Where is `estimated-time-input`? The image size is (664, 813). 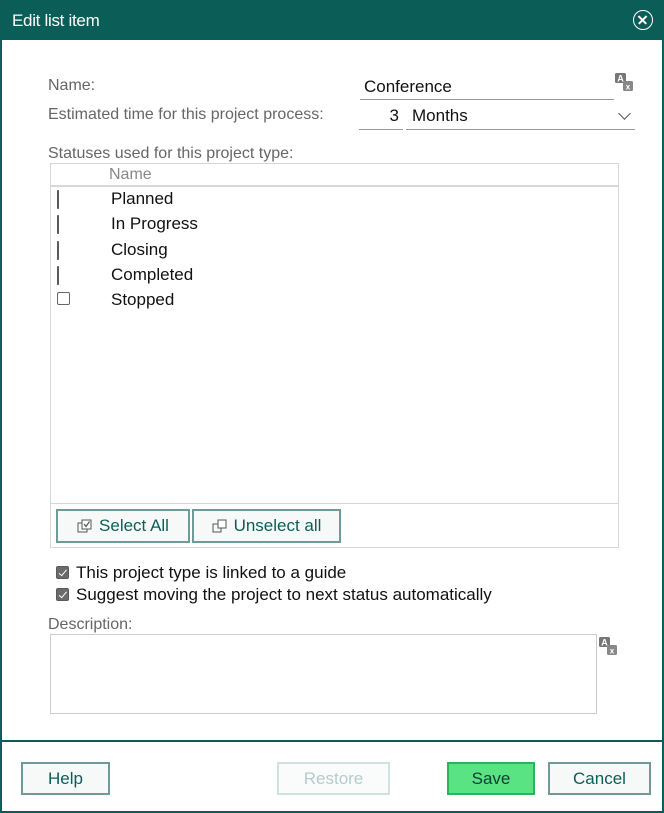 estimated-time-input is located at coordinates (381, 116).